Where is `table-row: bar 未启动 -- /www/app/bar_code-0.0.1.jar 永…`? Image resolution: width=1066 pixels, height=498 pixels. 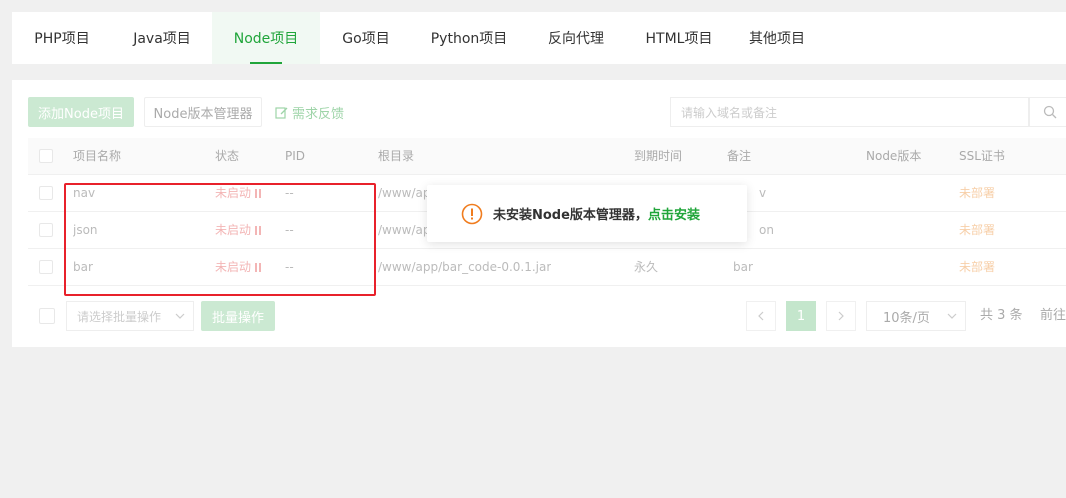
table-row: bar 未启动 -- /www/app/bar_code-0.0.1.jar 永… is located at coordinates (547, 267).